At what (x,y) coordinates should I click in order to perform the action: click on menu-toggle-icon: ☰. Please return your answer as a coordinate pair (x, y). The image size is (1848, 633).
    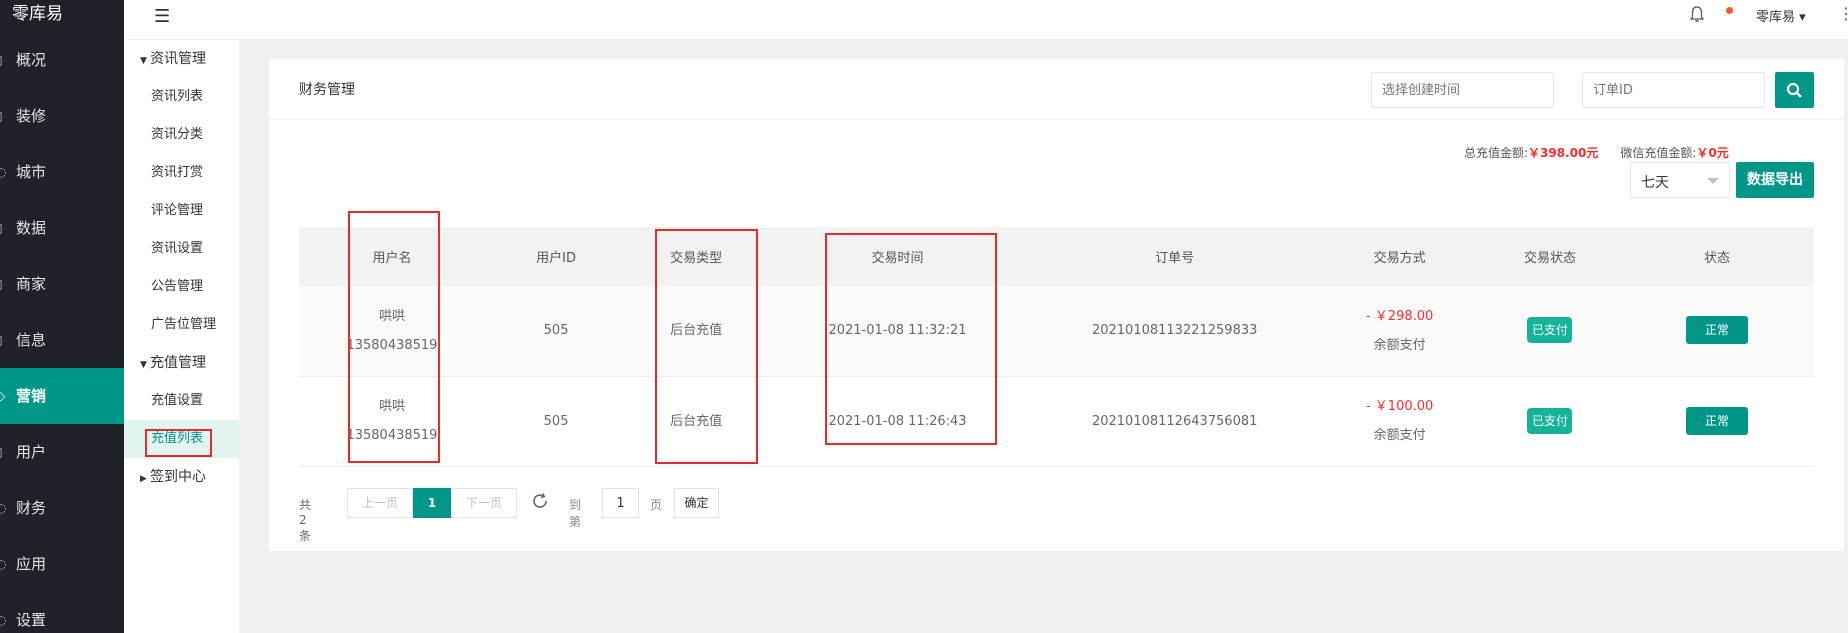
    Looking at the image, I should click on (162, 16).